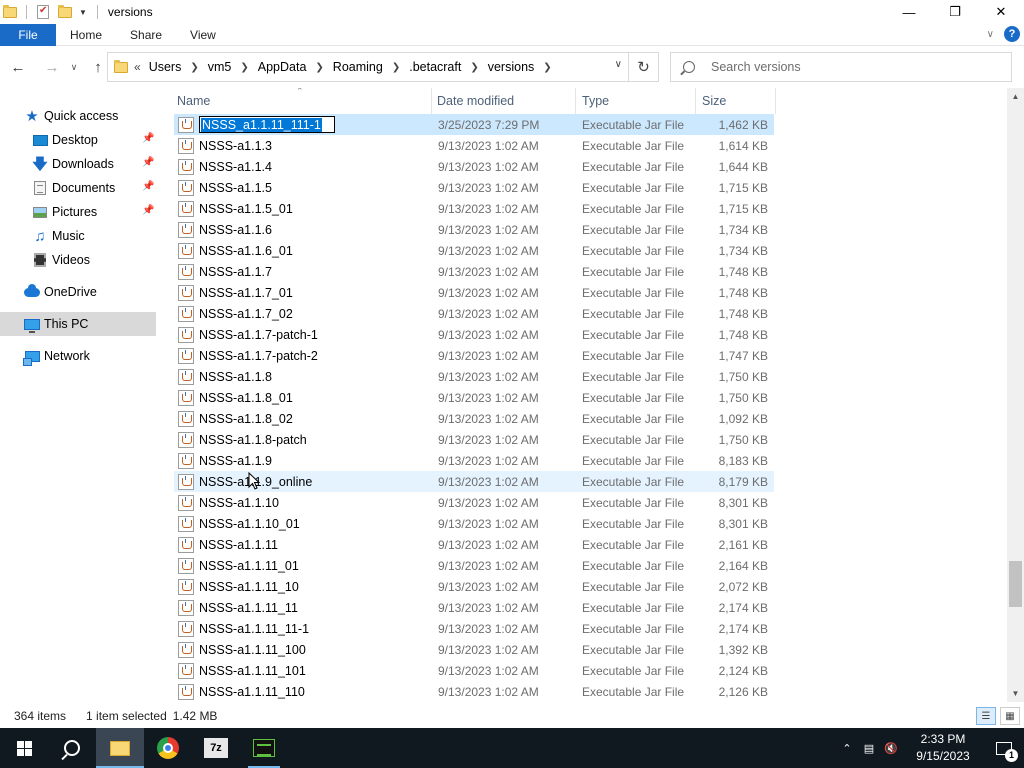  I want to click on volume-muted-icon: 🔇, so click(891, 748).